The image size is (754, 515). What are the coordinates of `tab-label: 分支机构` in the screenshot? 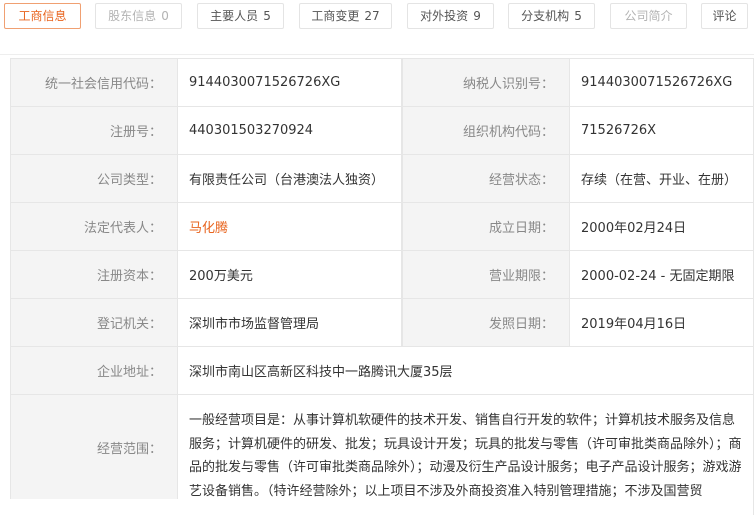 It's located at (545, 16).